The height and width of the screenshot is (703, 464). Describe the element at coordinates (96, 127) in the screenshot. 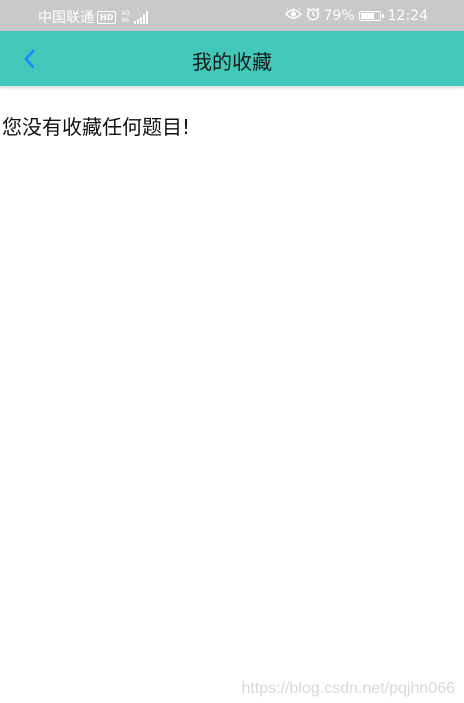

I see `empty-favorites-message: 您没有收藏任何题目!` at that location.